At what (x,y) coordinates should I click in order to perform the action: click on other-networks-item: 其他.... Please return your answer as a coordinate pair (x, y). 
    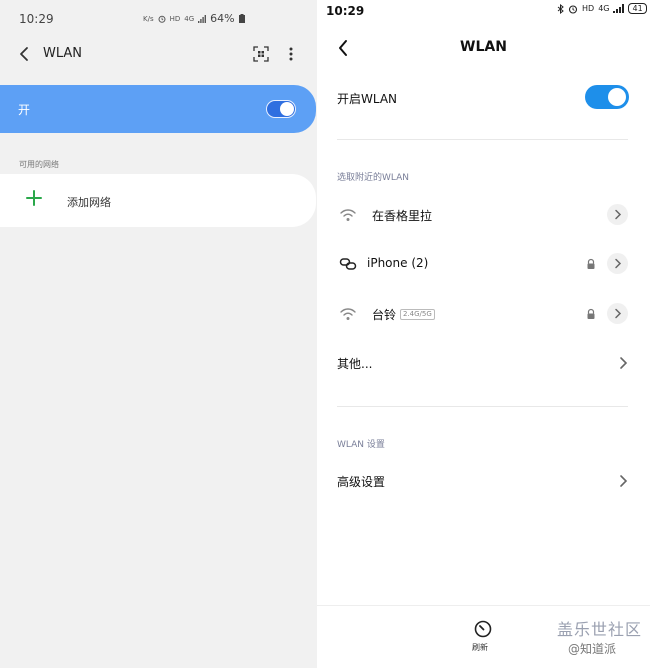
    Looking at the image, I should click on (483, 364).